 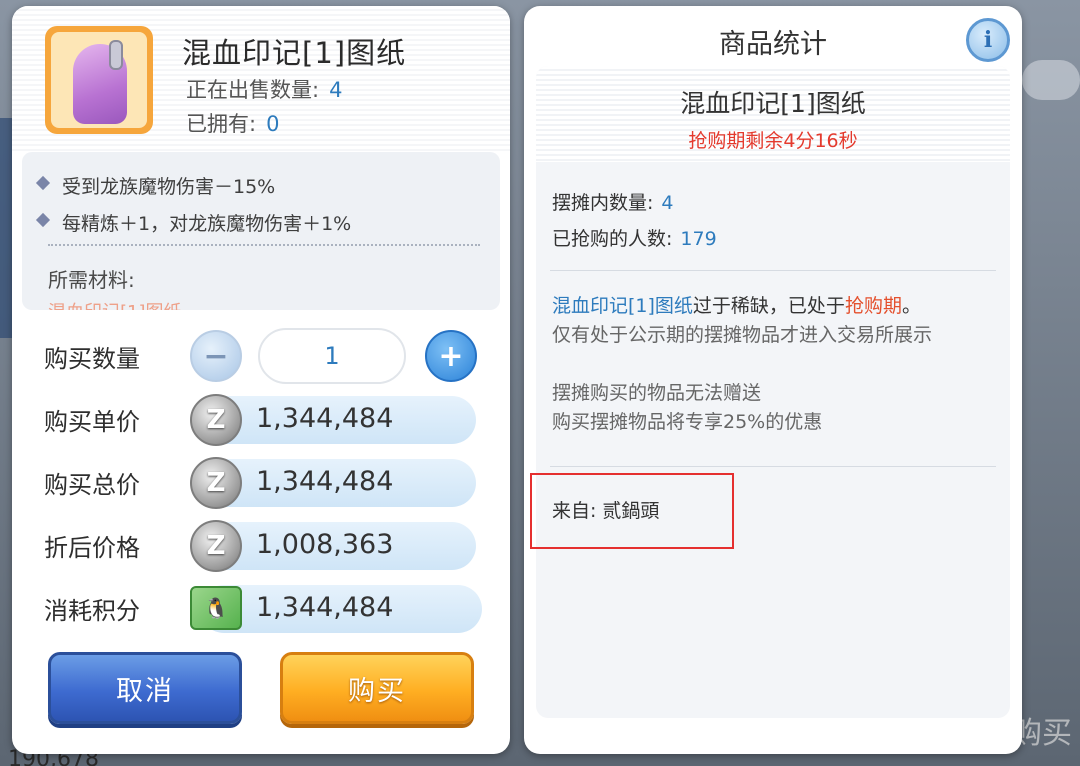 What do you see at coordinates (221, 124) in the screenshot?
I see `owned-label: 已拥有:` at bounding box center [221, 124].